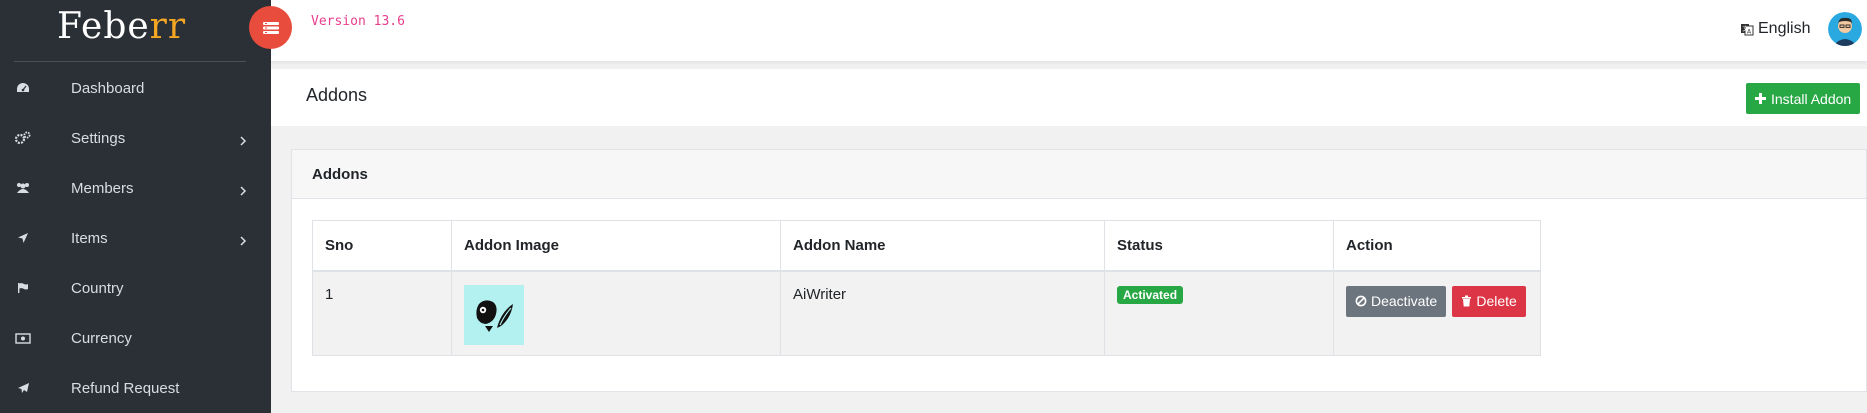 This screenshot has width=1867, height=413. I want to click on location-arrow-icon, so click(23, 238).